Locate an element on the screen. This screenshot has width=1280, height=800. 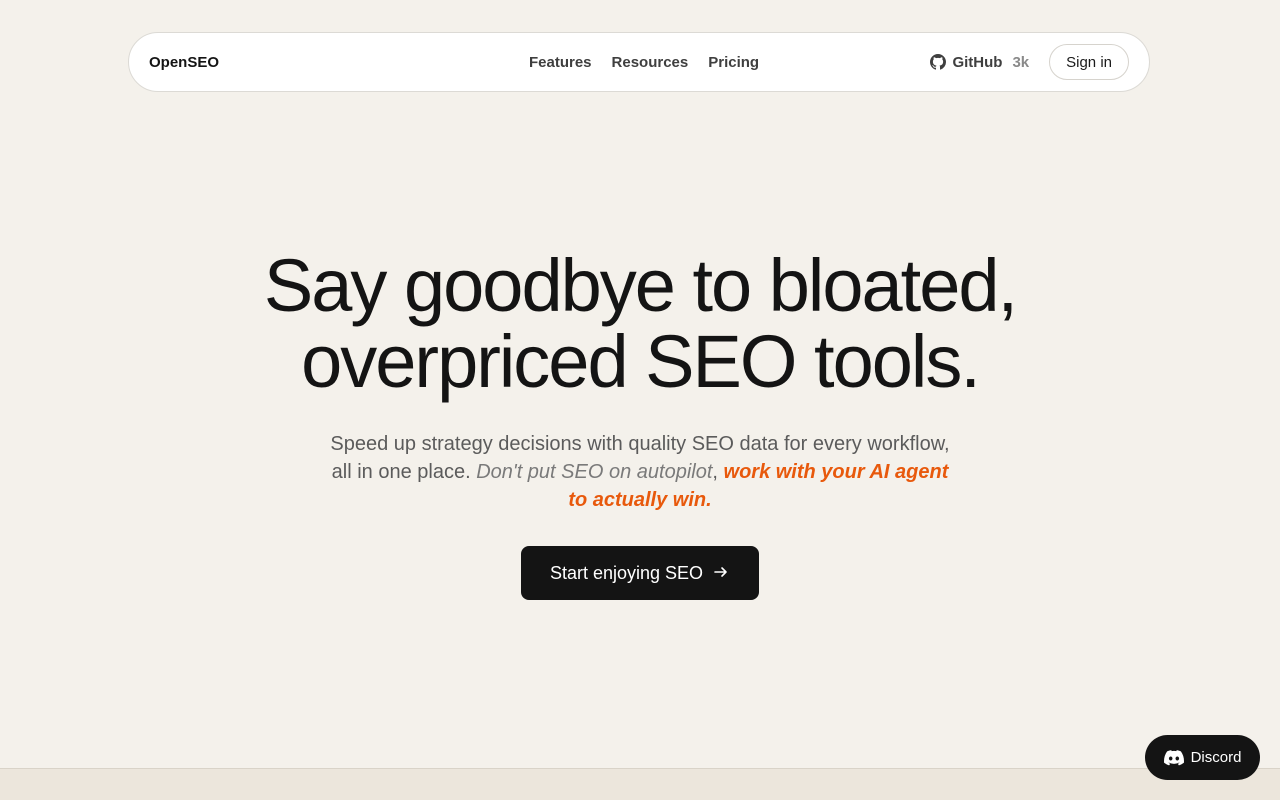
headline-line-1: Say goodbye to bloated, is located at coordinates (640, 285).